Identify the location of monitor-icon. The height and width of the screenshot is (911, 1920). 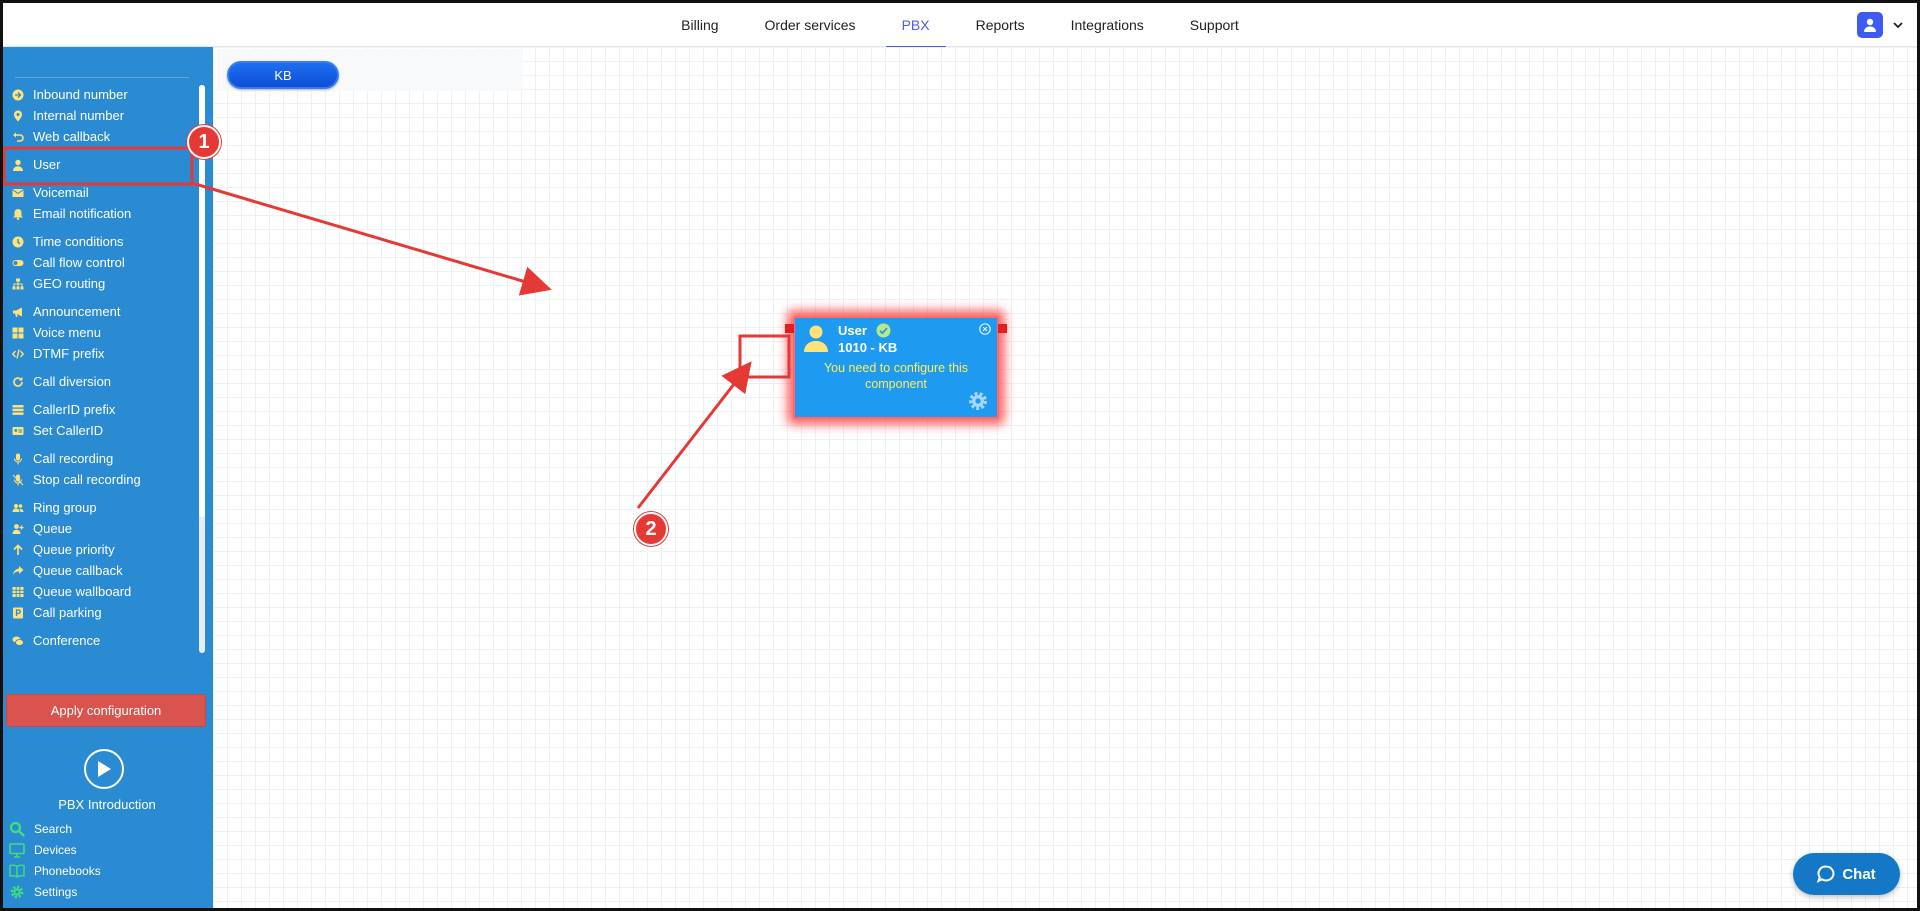
(17, 850).